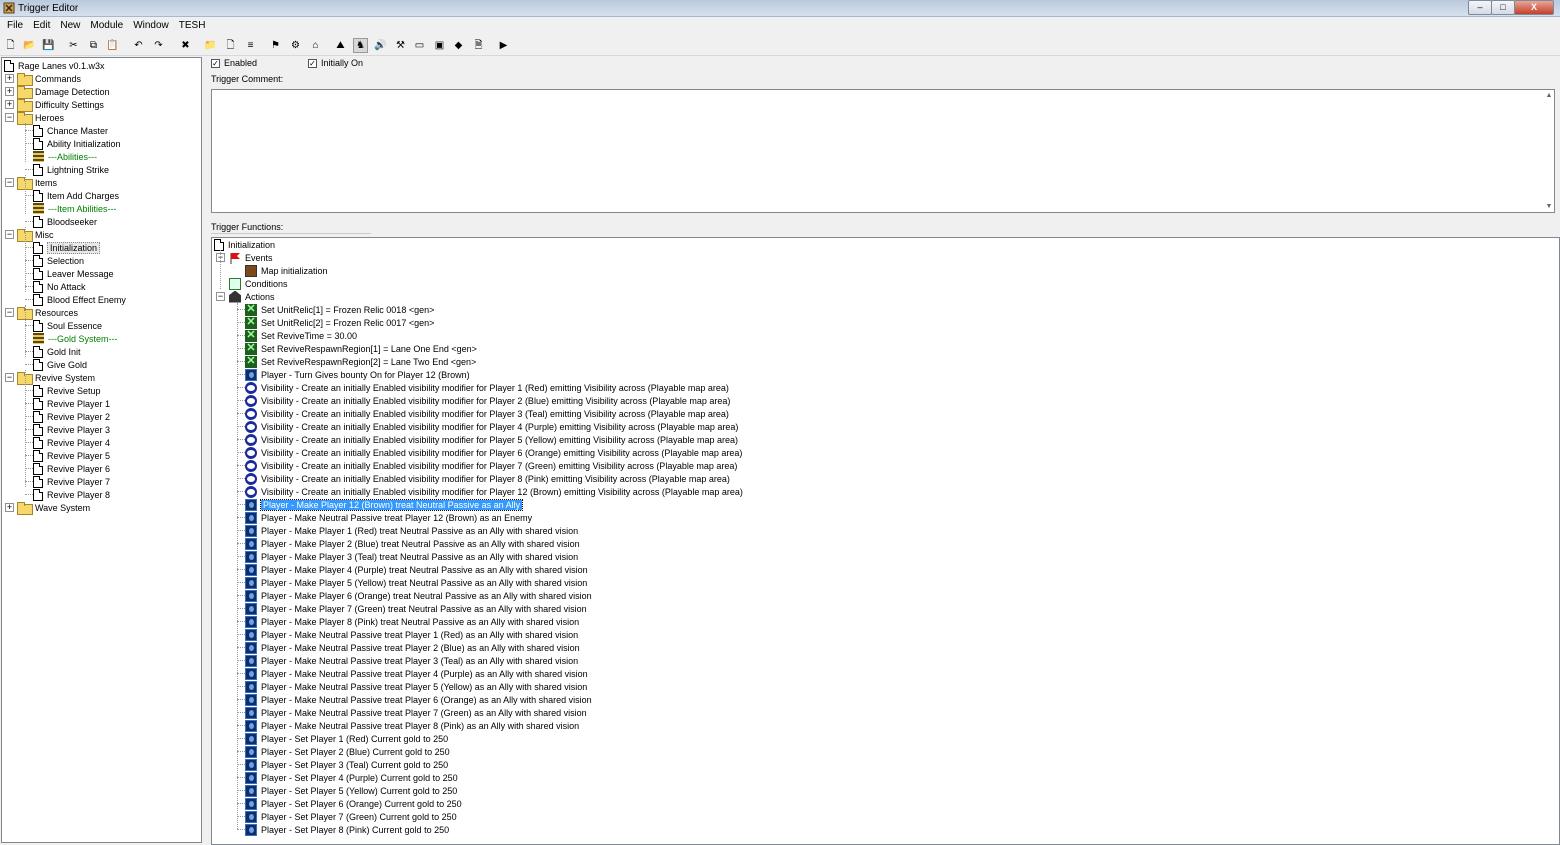 Image resolution: width=1560 pixels, height=845 pixels. What do you see at coordinates (60, 105) in the screenshot?
I see `tree-item-difficulty-settings: Difficulty Settings` at bounding box center [60, 105].